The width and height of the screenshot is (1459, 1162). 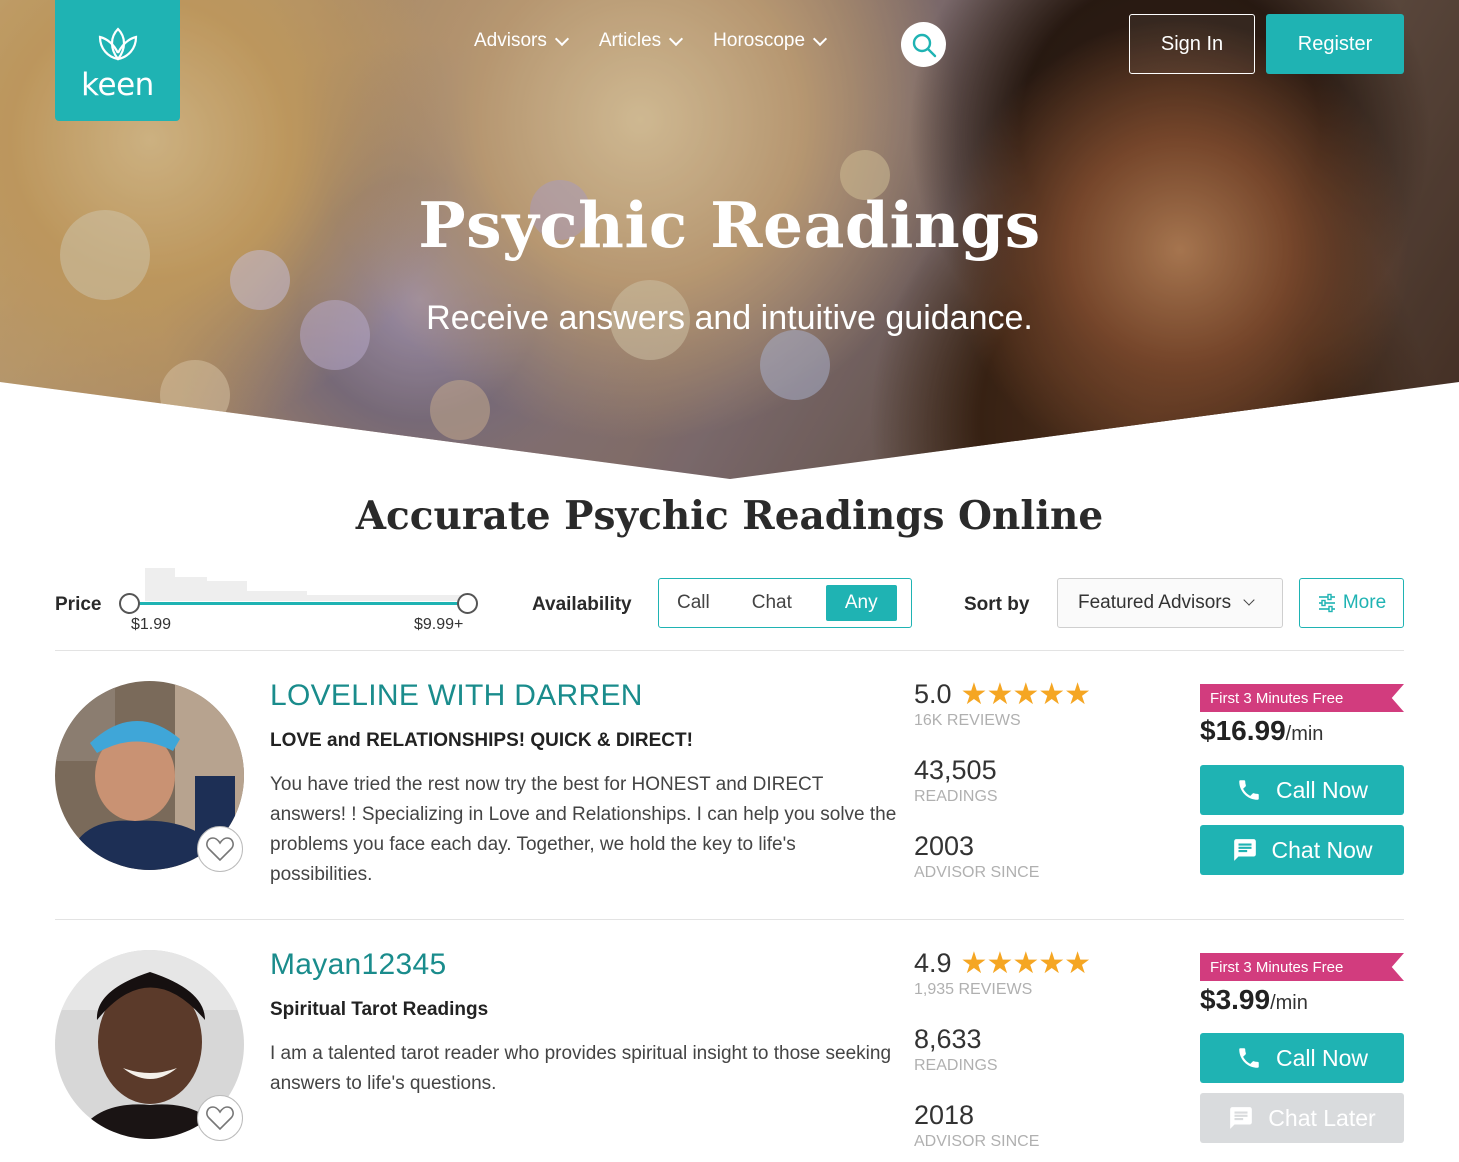 I want to click on sign-in-button: Sign In, so click(x=1192, y=44).